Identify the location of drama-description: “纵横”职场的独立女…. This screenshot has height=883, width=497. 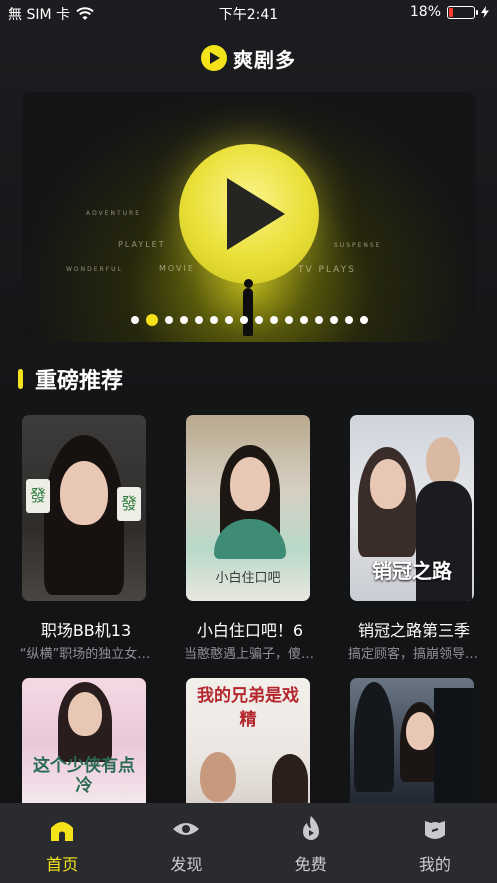
(85, 654).